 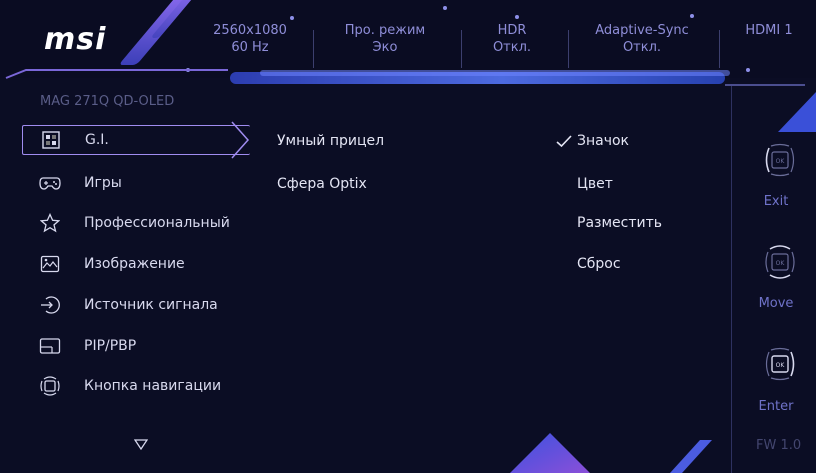 I want to click on navkey-updown-icon: OK, so click(x=780, y=263).